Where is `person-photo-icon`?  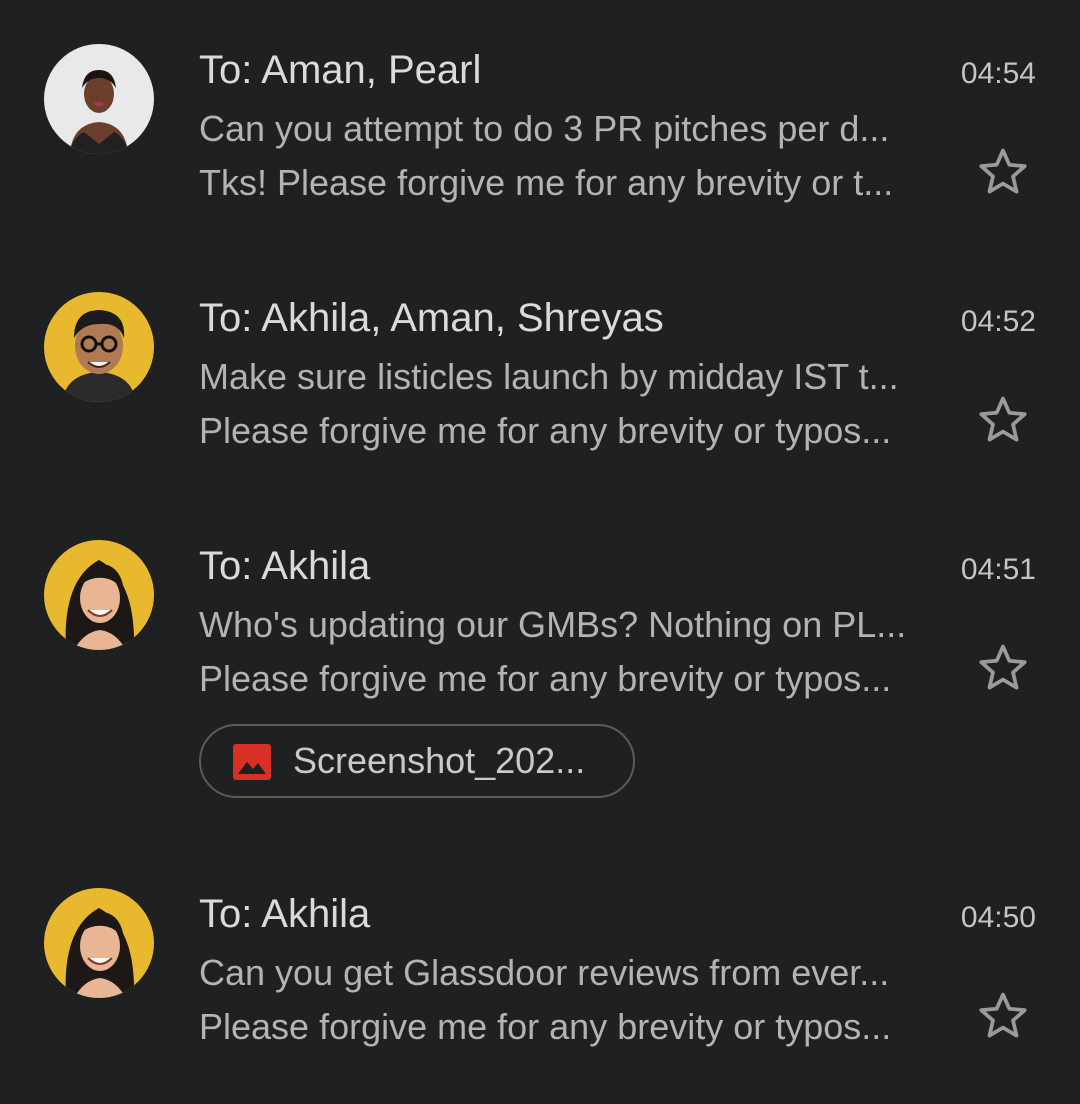 person-photo-icon is located at coordinates (99, 99).